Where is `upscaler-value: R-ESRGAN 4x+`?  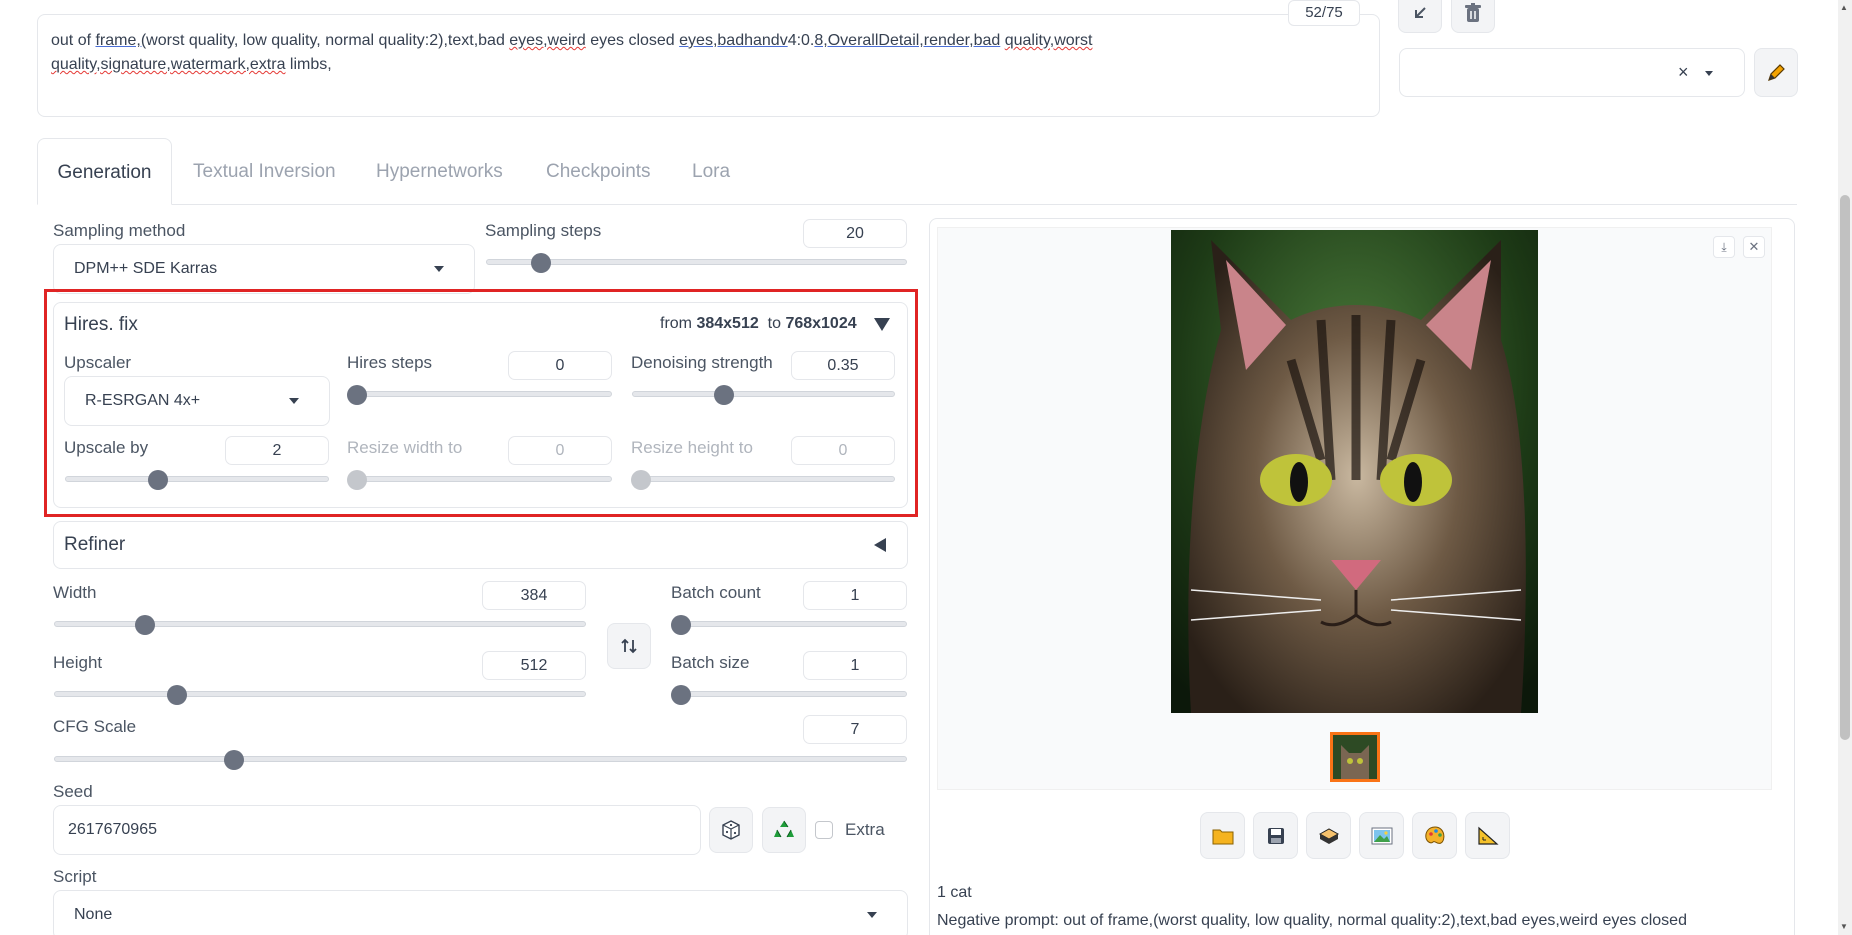
upscaler-value: R-ESRGAN 4x+ is located at coordinates (143, 400).